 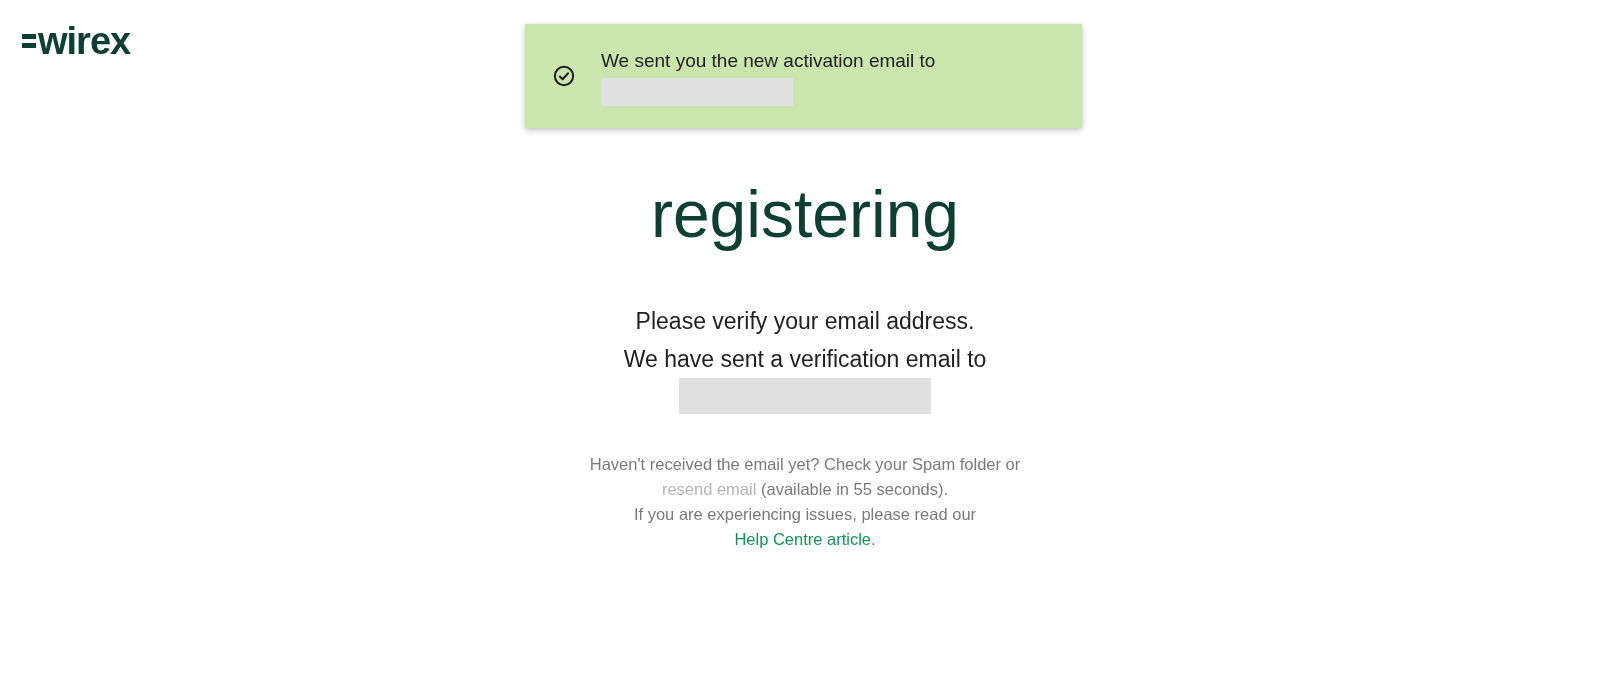 What do you see at coordinates (802, 539) in the screenshot?
I see `help-centre-link: Help Centre article` at bounding box center [802, 539].